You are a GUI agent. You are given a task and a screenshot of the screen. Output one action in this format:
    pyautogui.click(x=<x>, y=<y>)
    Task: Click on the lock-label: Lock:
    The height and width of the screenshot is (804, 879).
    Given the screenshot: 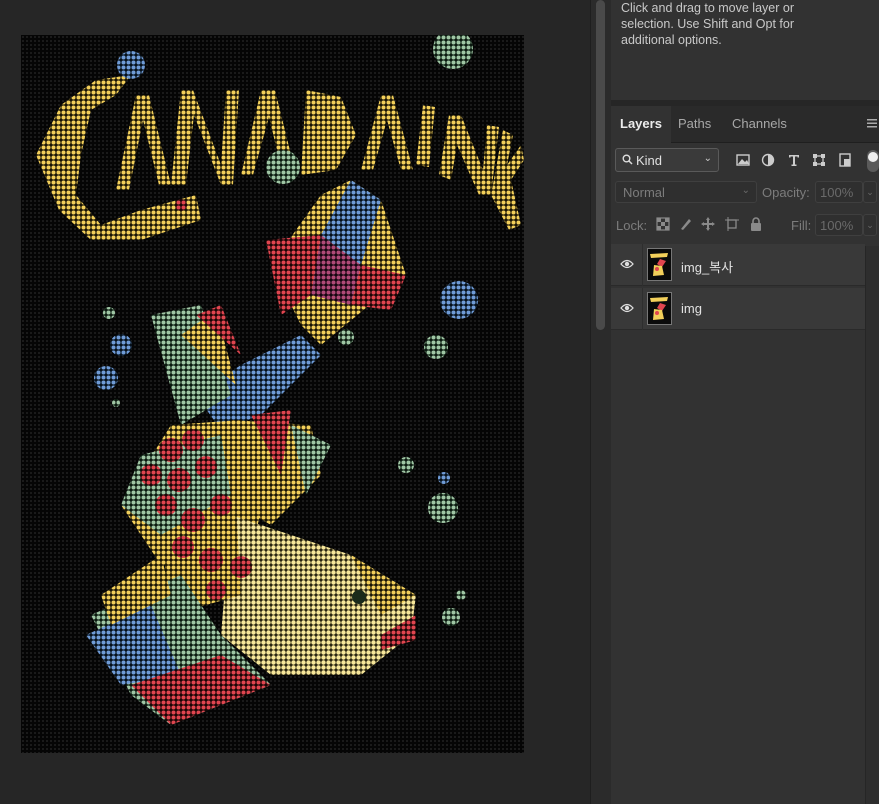 What is the action you would take?
    pyautogui.click(x=632, y=225)
    